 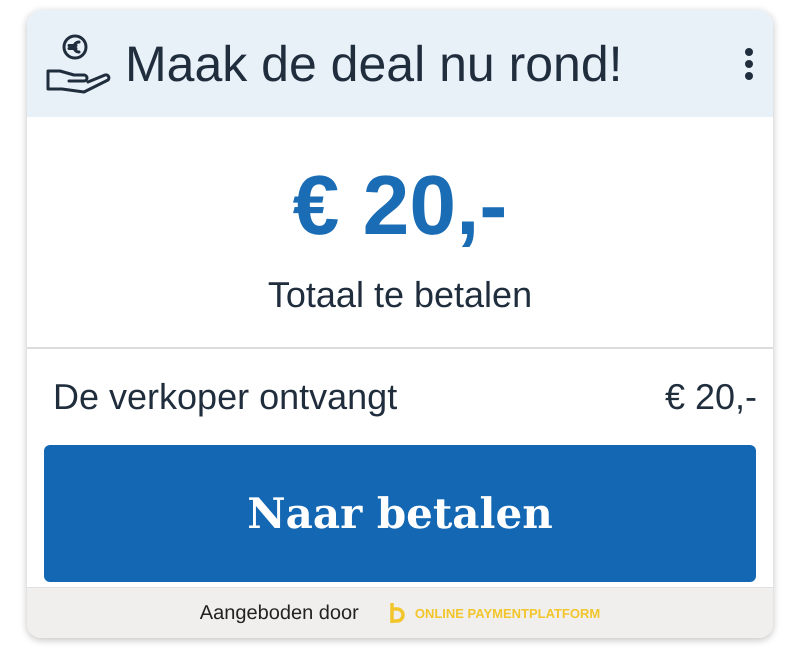 I want to click on provider-logo-icon, so click(x=397, y=613).